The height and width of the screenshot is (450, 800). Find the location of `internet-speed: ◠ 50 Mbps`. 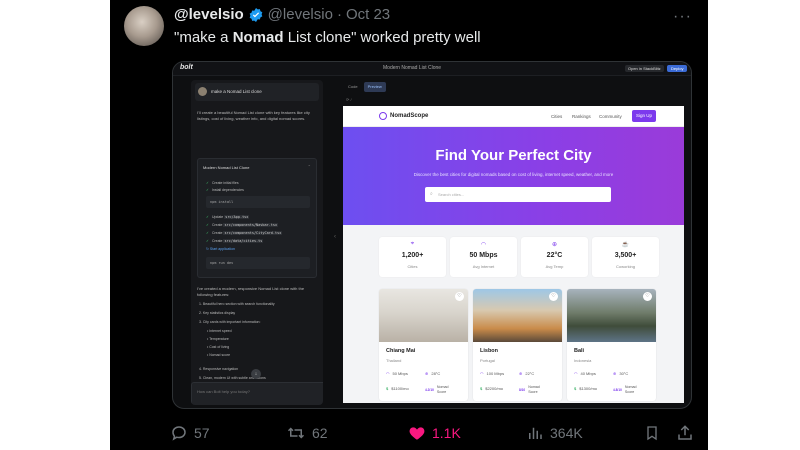

internet-speed: ◠ 50 Mbps is located at coordinates (397, 373).